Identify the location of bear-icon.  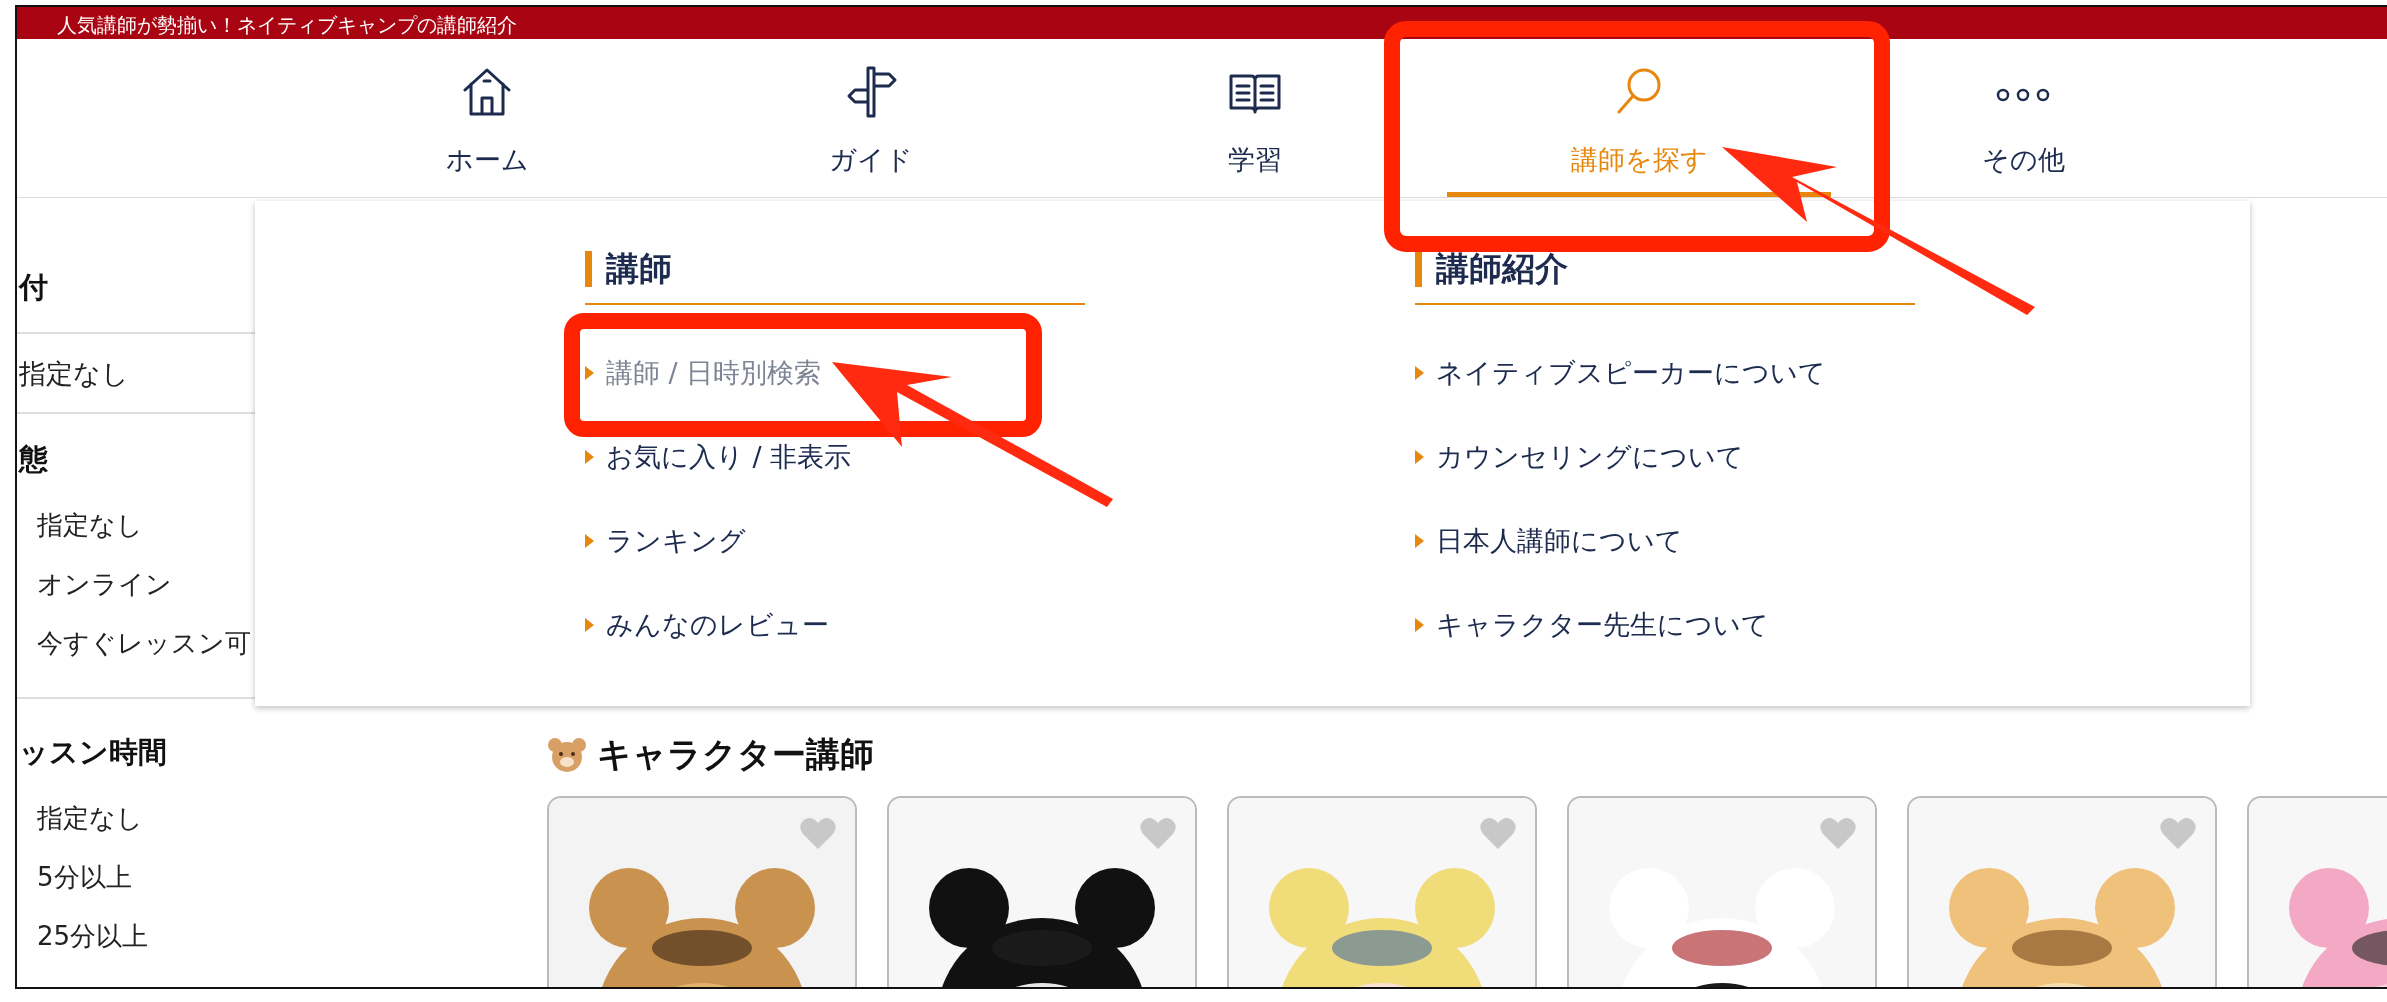
(567, 755).